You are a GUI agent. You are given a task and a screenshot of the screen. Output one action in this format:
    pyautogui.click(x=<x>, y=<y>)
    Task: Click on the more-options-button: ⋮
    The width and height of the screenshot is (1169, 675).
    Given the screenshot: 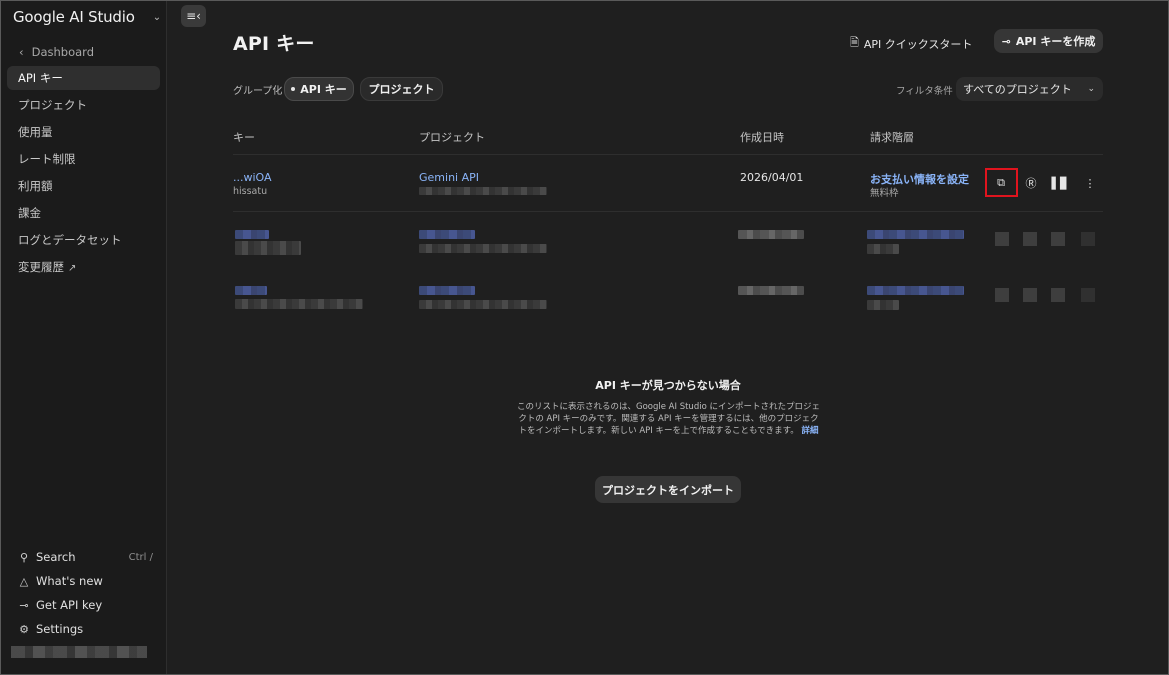 What is the action you would take?
    pyautogui.click(x=1090, y=183)
    